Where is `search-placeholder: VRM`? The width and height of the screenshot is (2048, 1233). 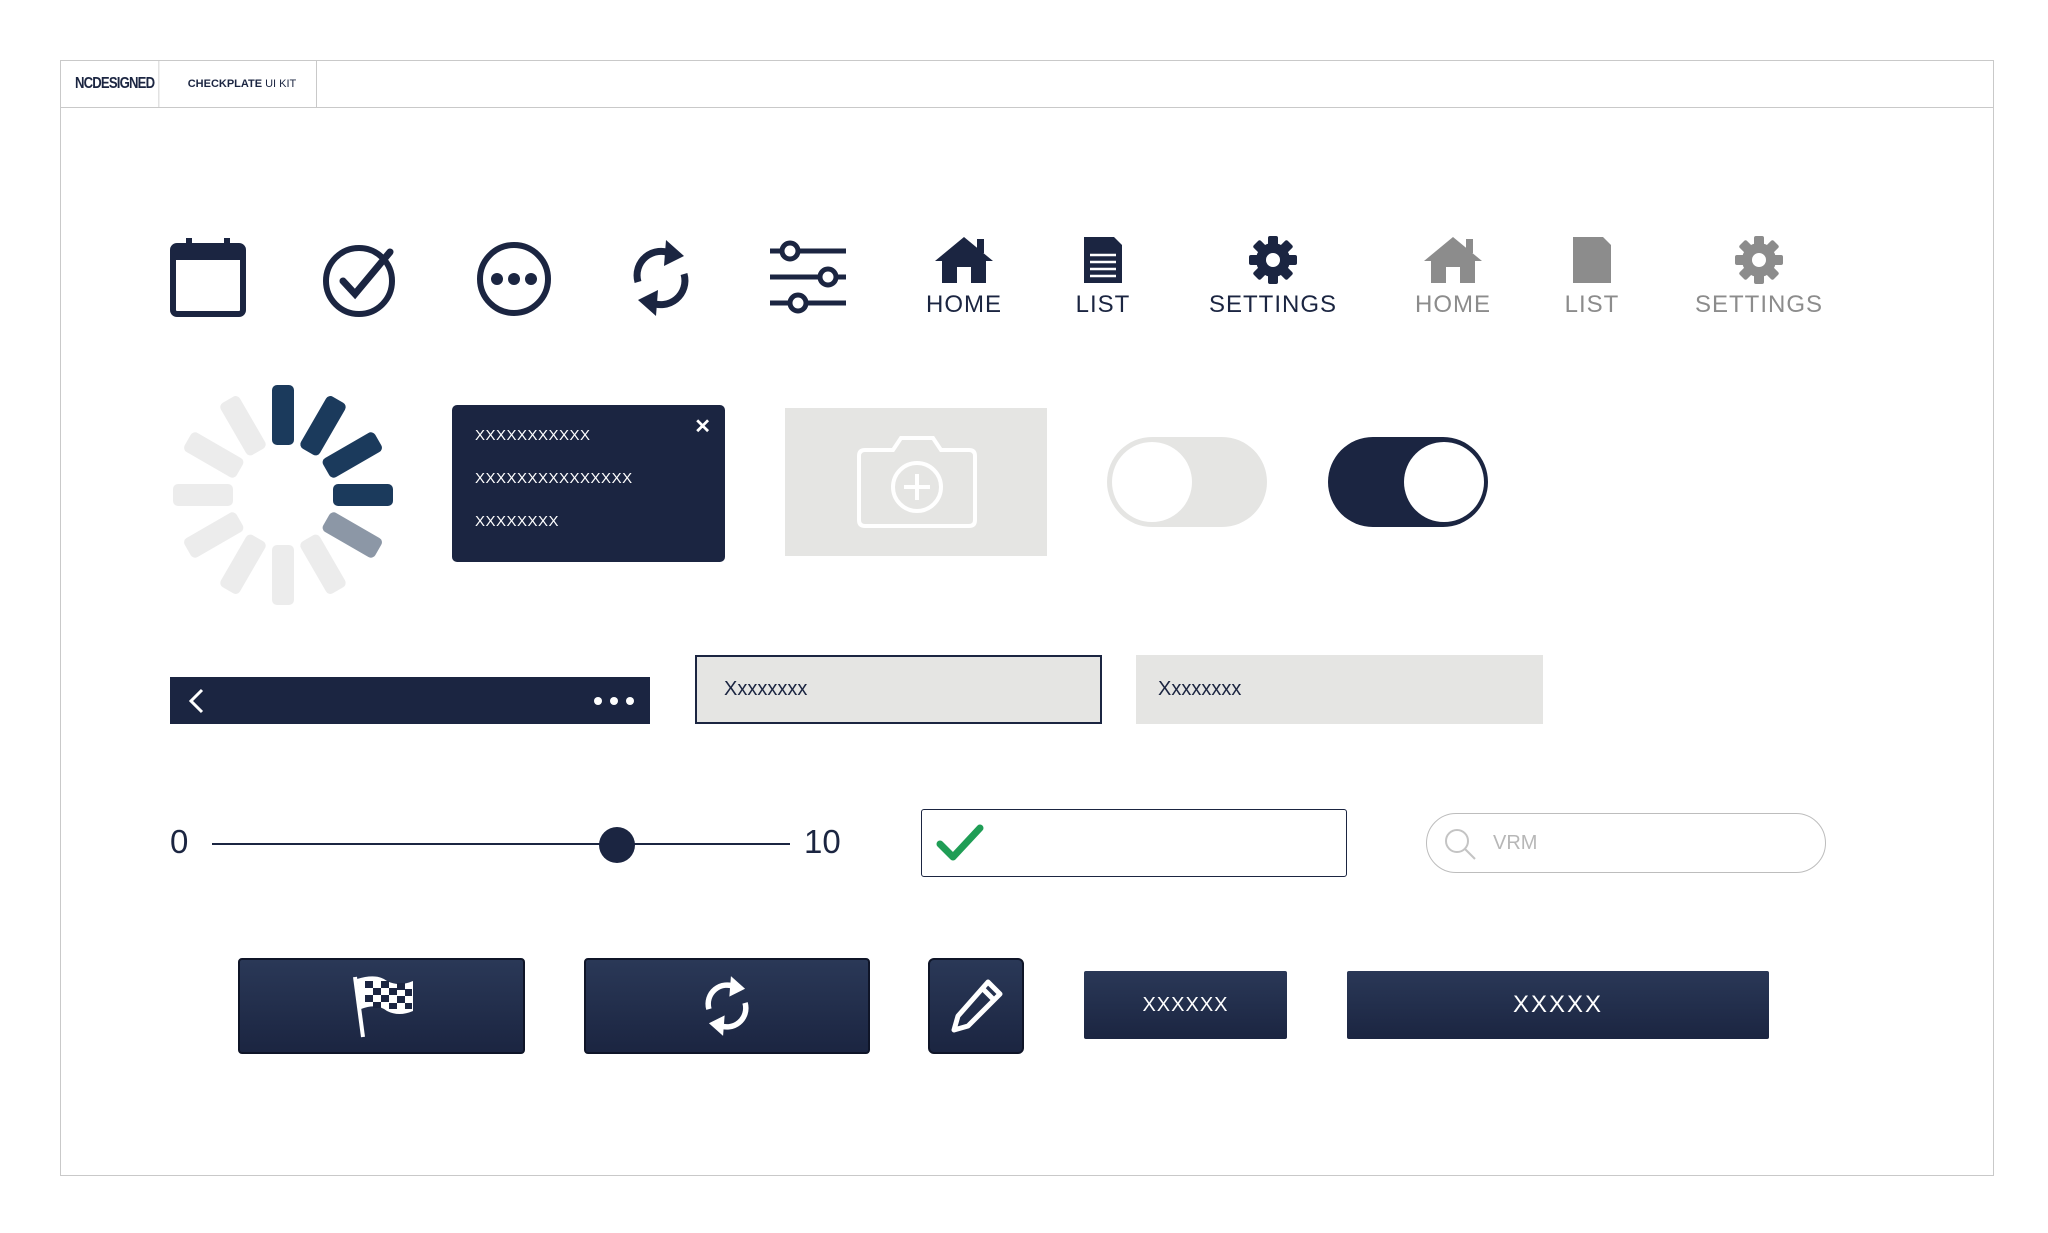 search-placeholder: VRM is located at coordinates (1515, 842).